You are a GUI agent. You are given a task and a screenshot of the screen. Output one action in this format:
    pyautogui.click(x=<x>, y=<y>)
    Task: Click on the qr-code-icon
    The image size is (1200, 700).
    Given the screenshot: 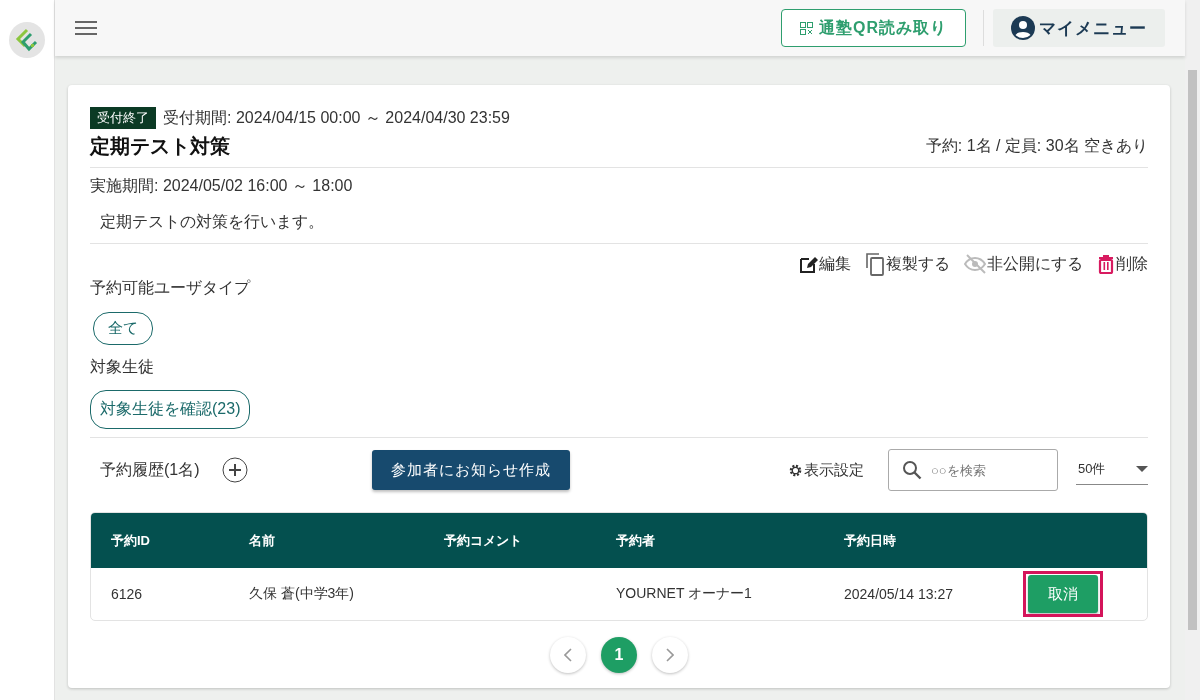 What is the action you would take?
    pyautogui.click(x=806, y=28)
    